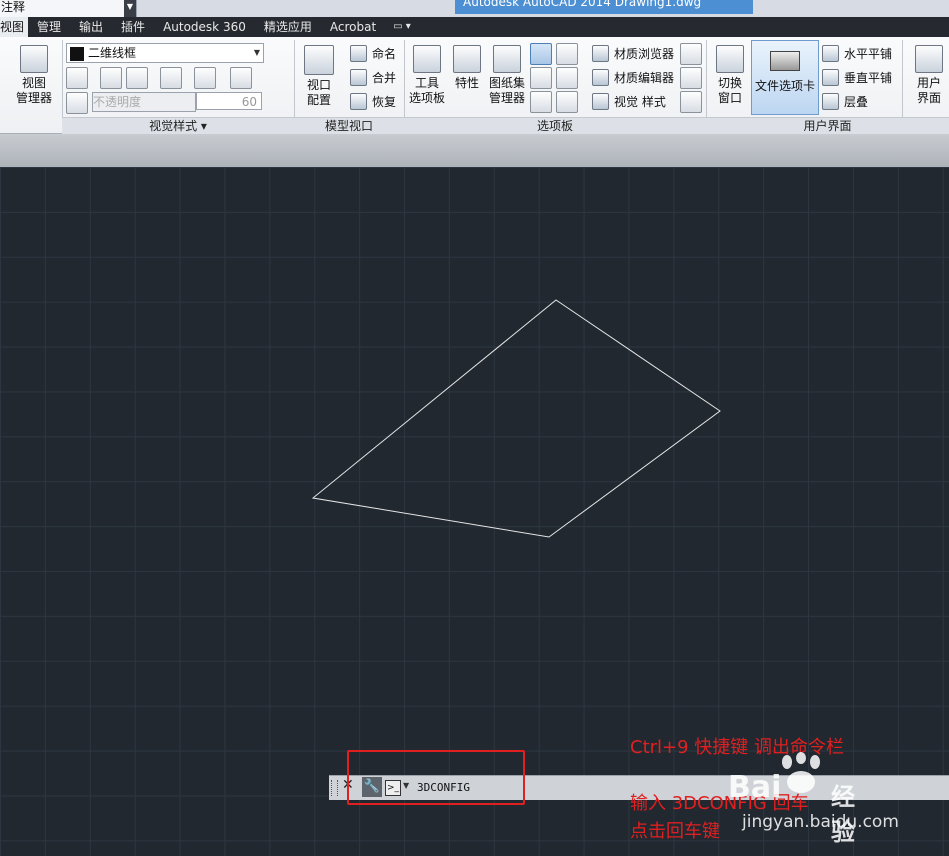 This screenshot has height=856, width=949. I want to click on join-viewport-icon, so click(358, 77).